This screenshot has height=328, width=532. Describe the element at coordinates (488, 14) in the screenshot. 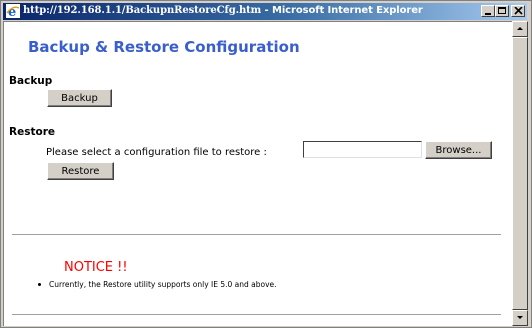

I see `minimize-icon` at that location.